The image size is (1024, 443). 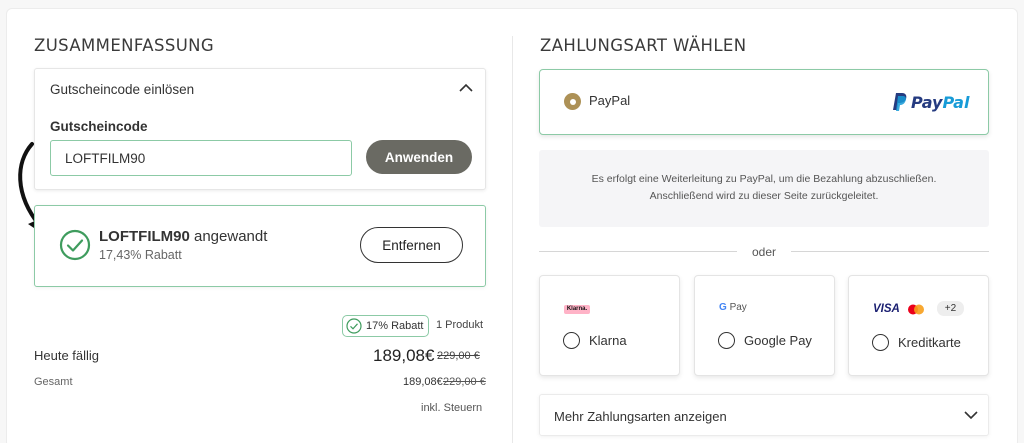 What do you see at coordinates (643, 45) in the screenshot?
I see `payment-title: ZAHLUNGSART WÄHLEN` at bounding box center [643, 45].